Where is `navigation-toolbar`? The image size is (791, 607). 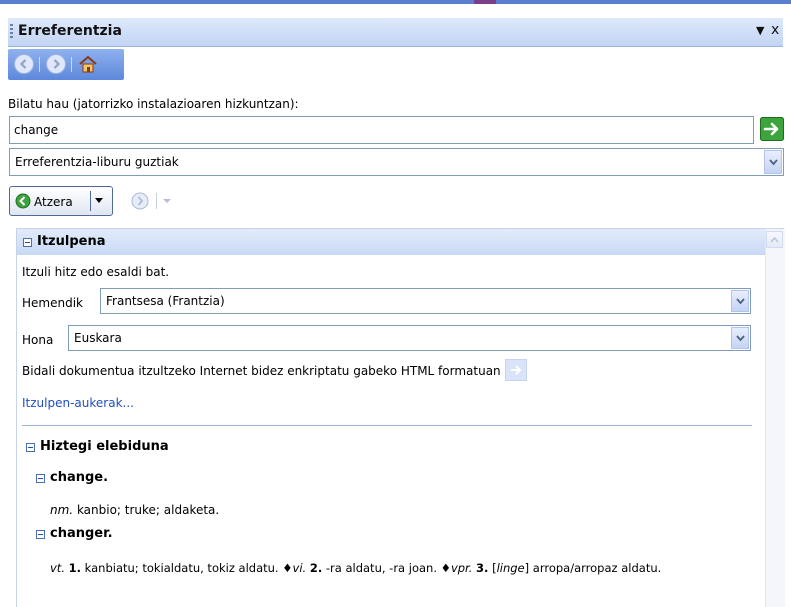 navigation-toolbar is located at coordinates (66, 64).